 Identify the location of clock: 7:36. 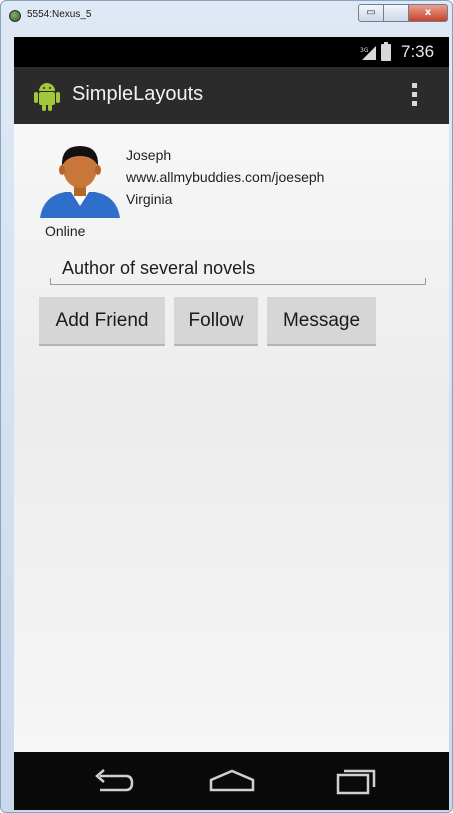
(418, 51).